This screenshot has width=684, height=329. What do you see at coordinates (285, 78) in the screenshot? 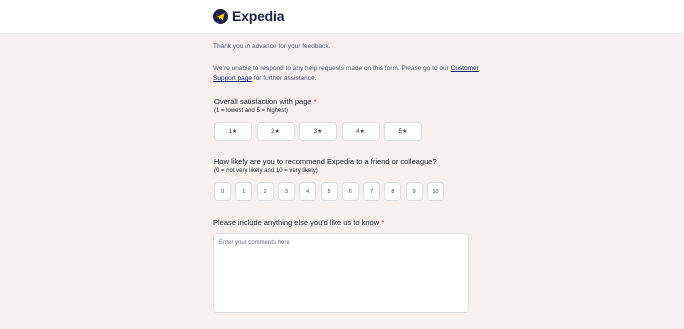
I see `notice-suffix: for further assistance.` at bounding box center [285, 78].